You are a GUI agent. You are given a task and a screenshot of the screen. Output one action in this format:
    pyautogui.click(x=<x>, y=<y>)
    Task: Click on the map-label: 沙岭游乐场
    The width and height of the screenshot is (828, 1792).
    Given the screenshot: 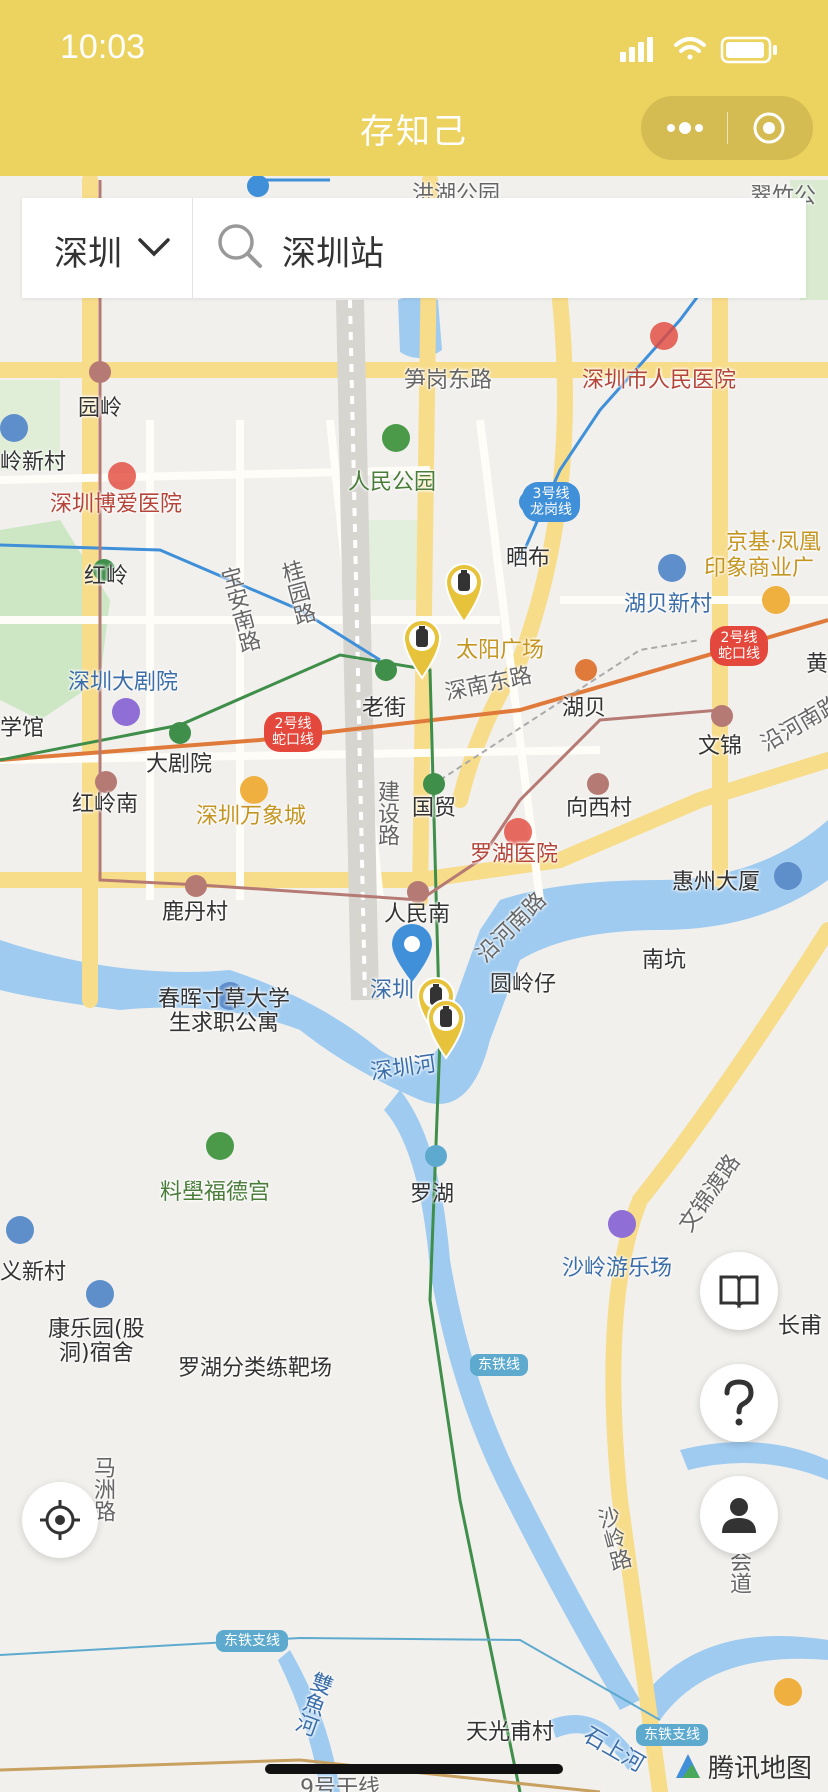 What is the action you would take?
    pyautogui.click(x=617, y=1268)
    